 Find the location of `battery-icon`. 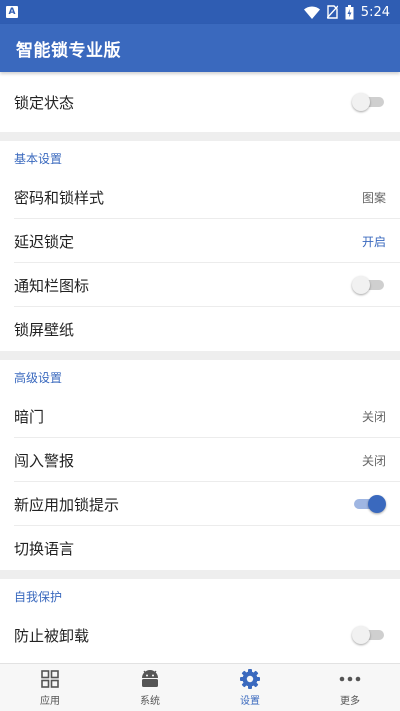

battery-icon is located at coordinates (349, 12).